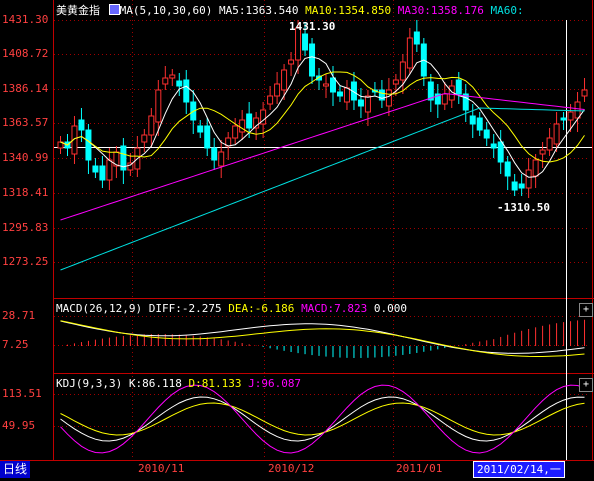 This screenshot has height=481, width=594. Describe the element at coordinates (25, 261) in the screenshot. I see `price-tick: 1273.25` at that location.